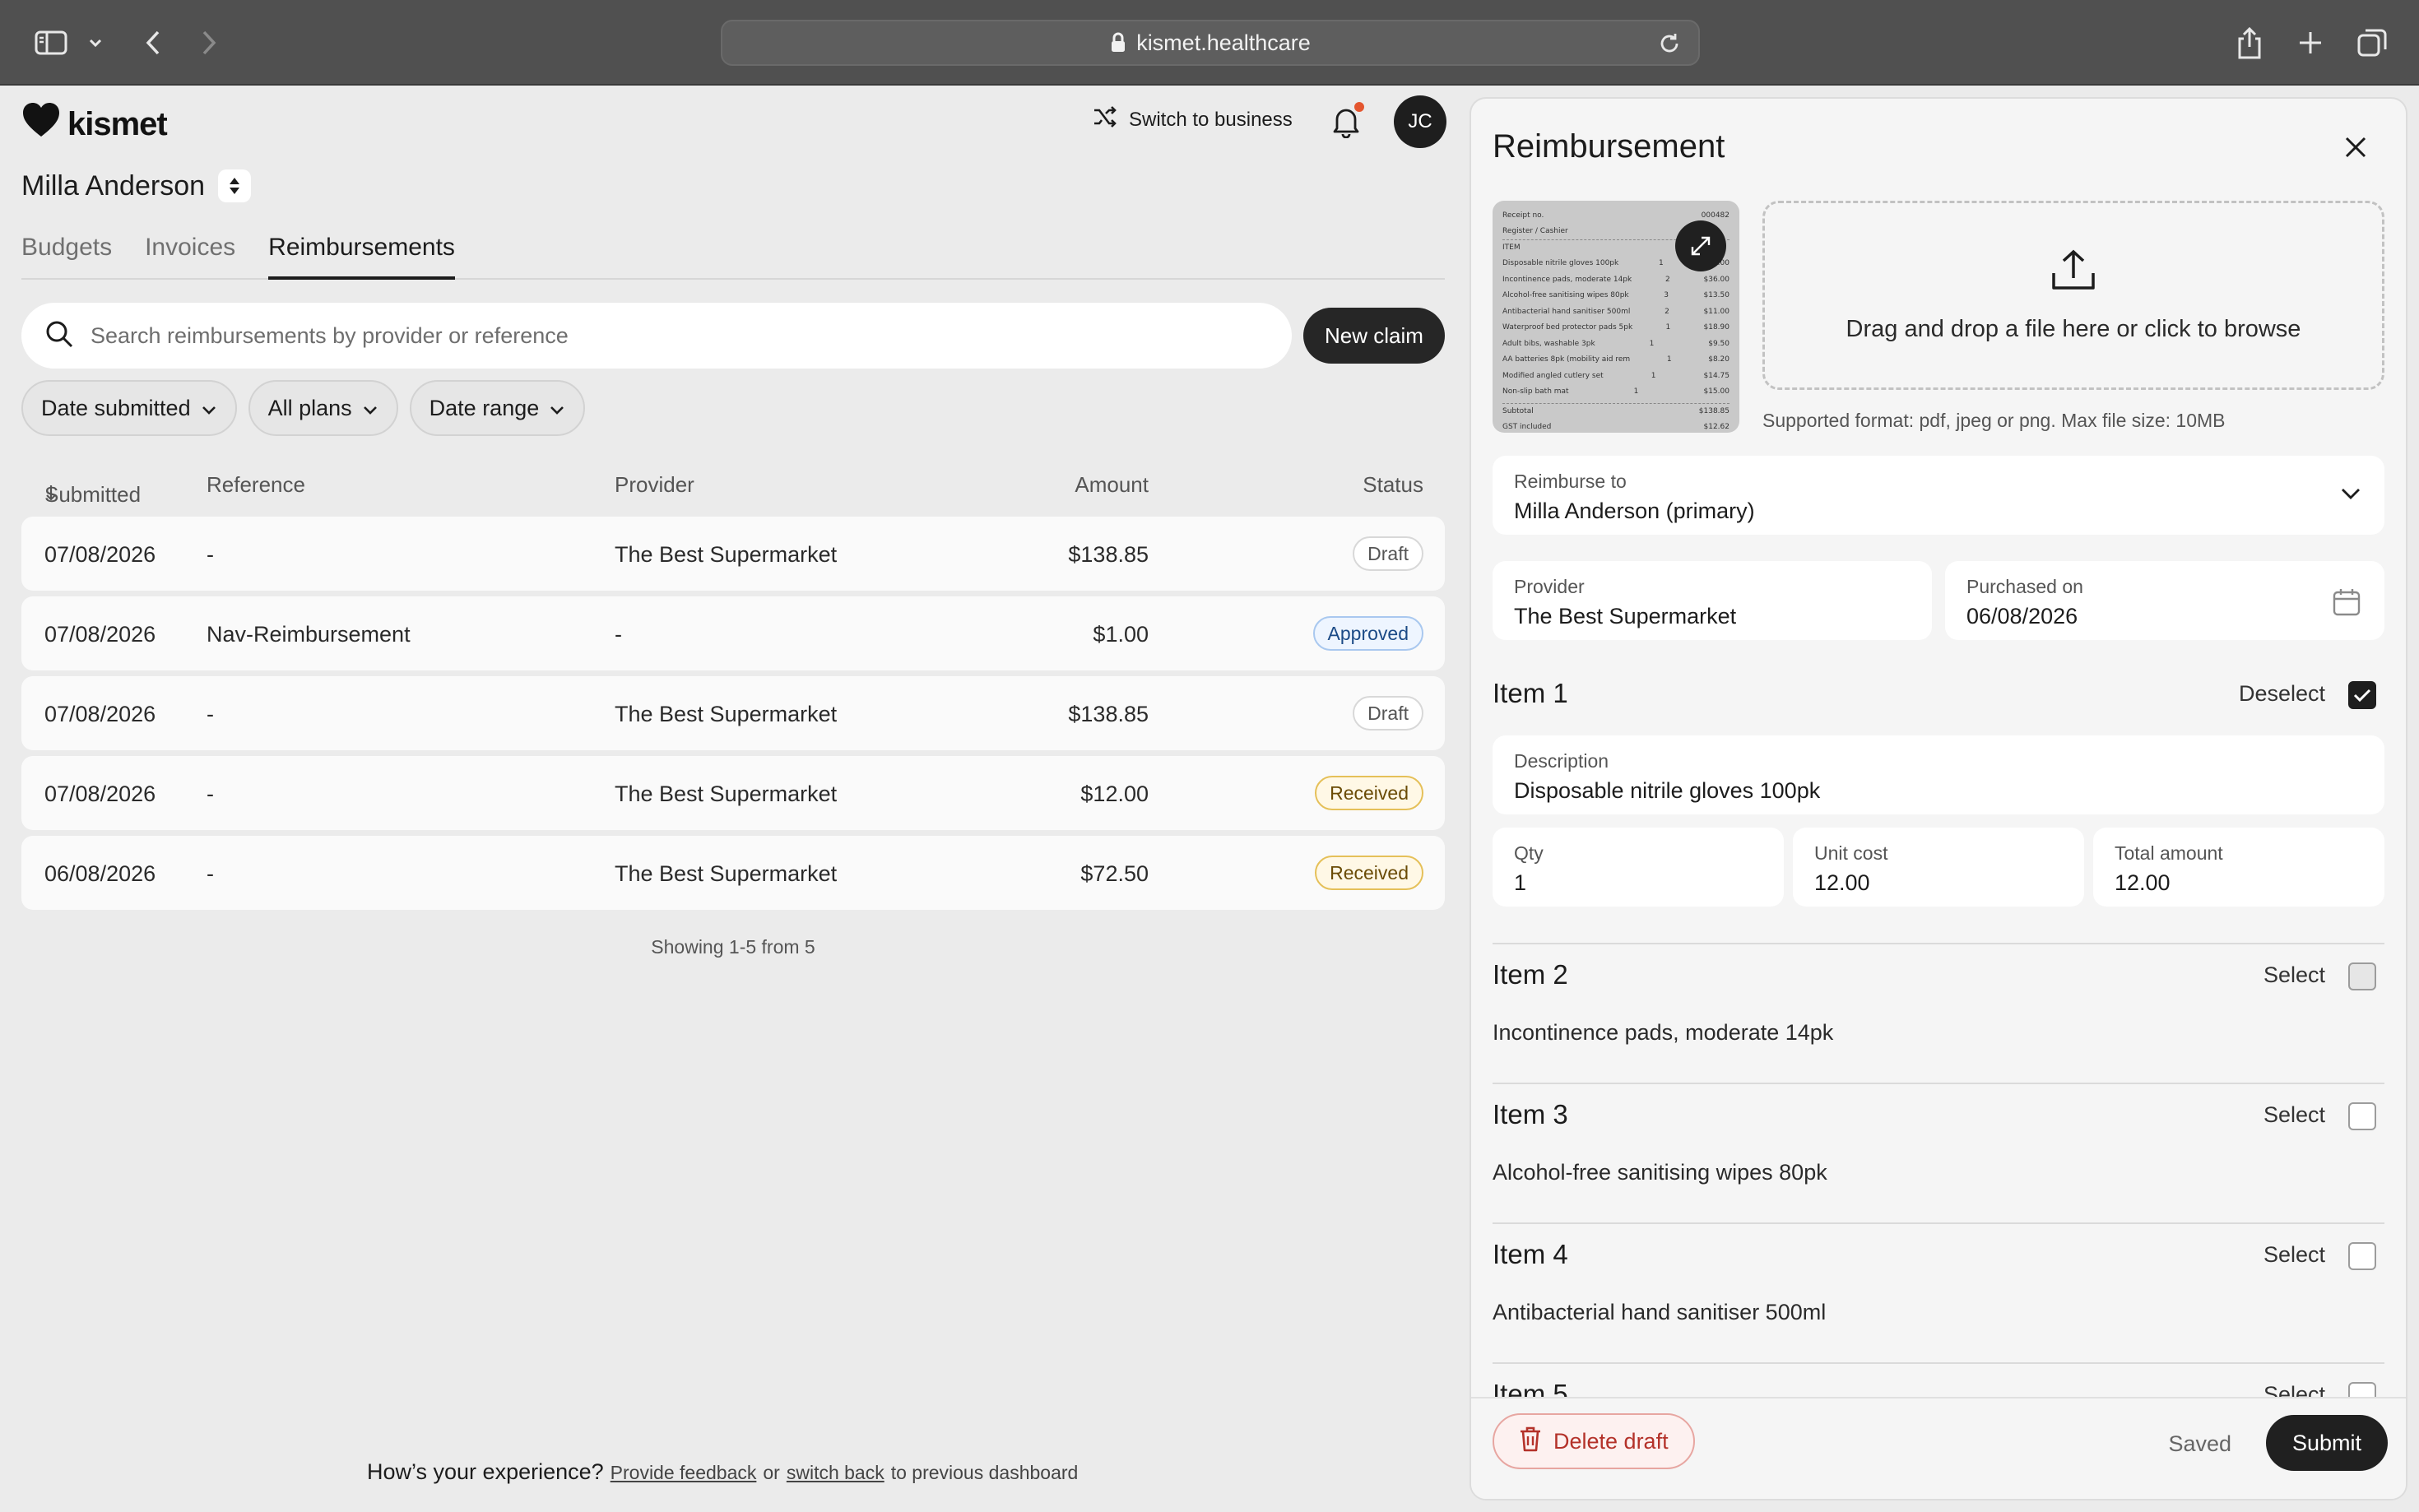 This screenshot has height=1512, width=2419. I want to click on item-3-checkbox, so click(2362, 1116).